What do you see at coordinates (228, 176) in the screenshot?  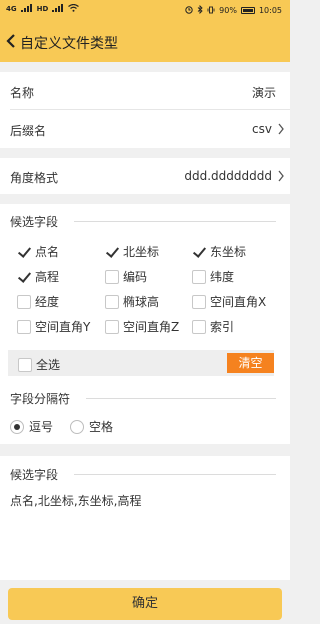 I see `angle-value: ddd.dddddddd` at bounding box center [228, 176].